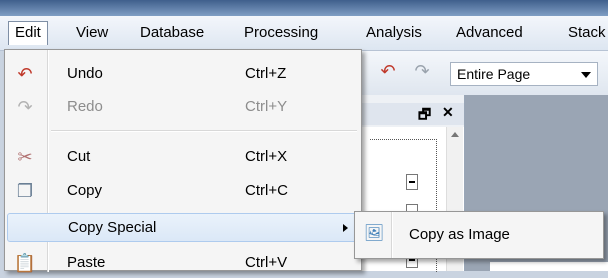 The image size is (608, 278). I want to click on copy-icon: ❐, so click(25, 191).